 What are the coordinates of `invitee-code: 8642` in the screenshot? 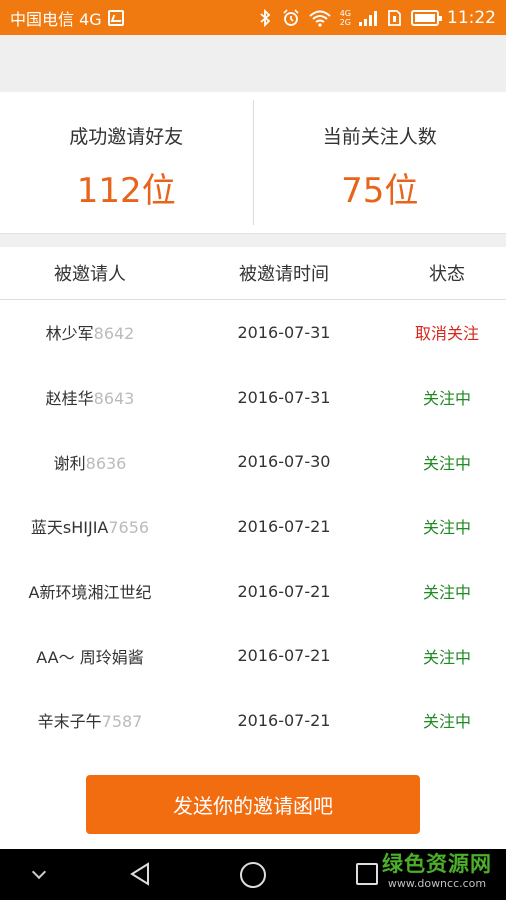 It's located at (114, 334).